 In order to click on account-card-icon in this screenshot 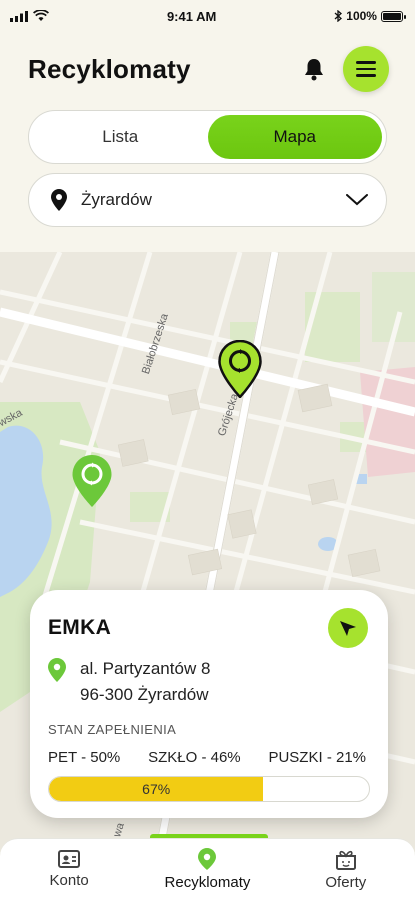, I will do `click(69, 859)`.